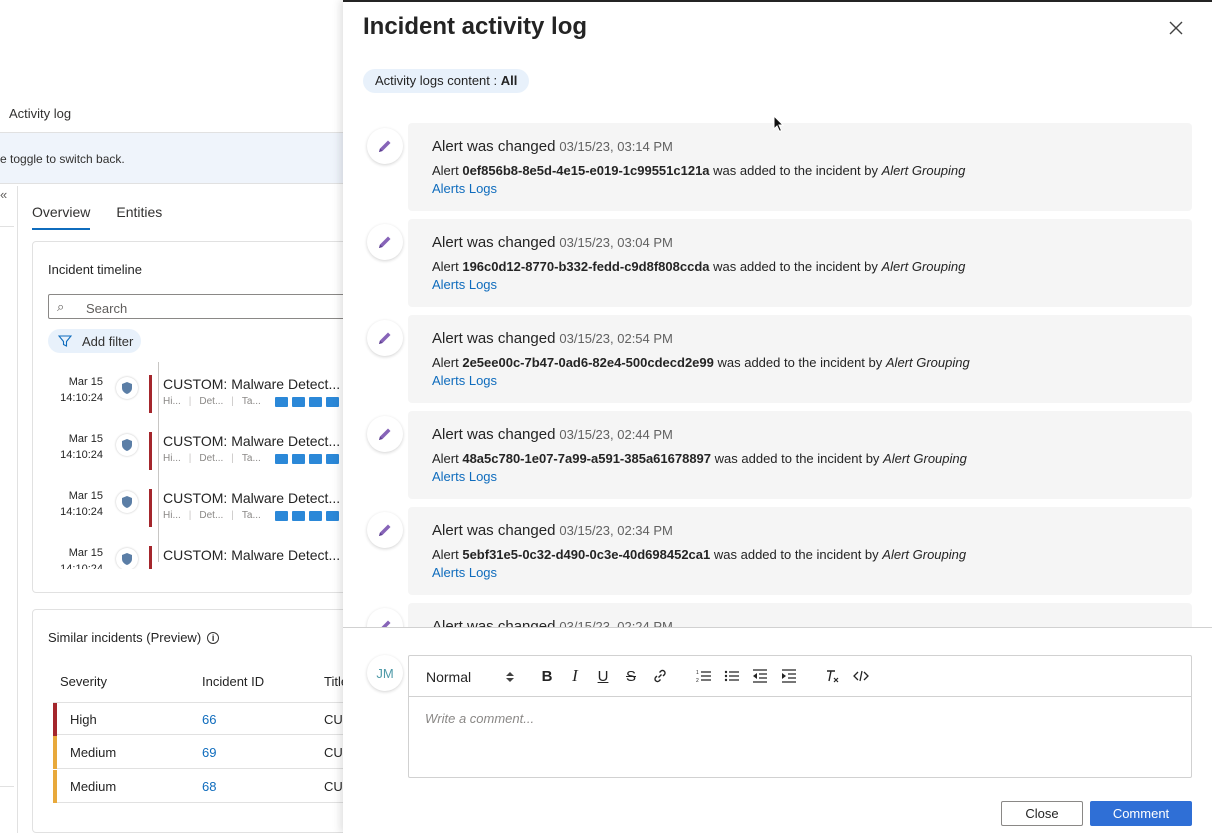  I want to click on timeline-search-input: ⌕ Search, so click(196, 306).